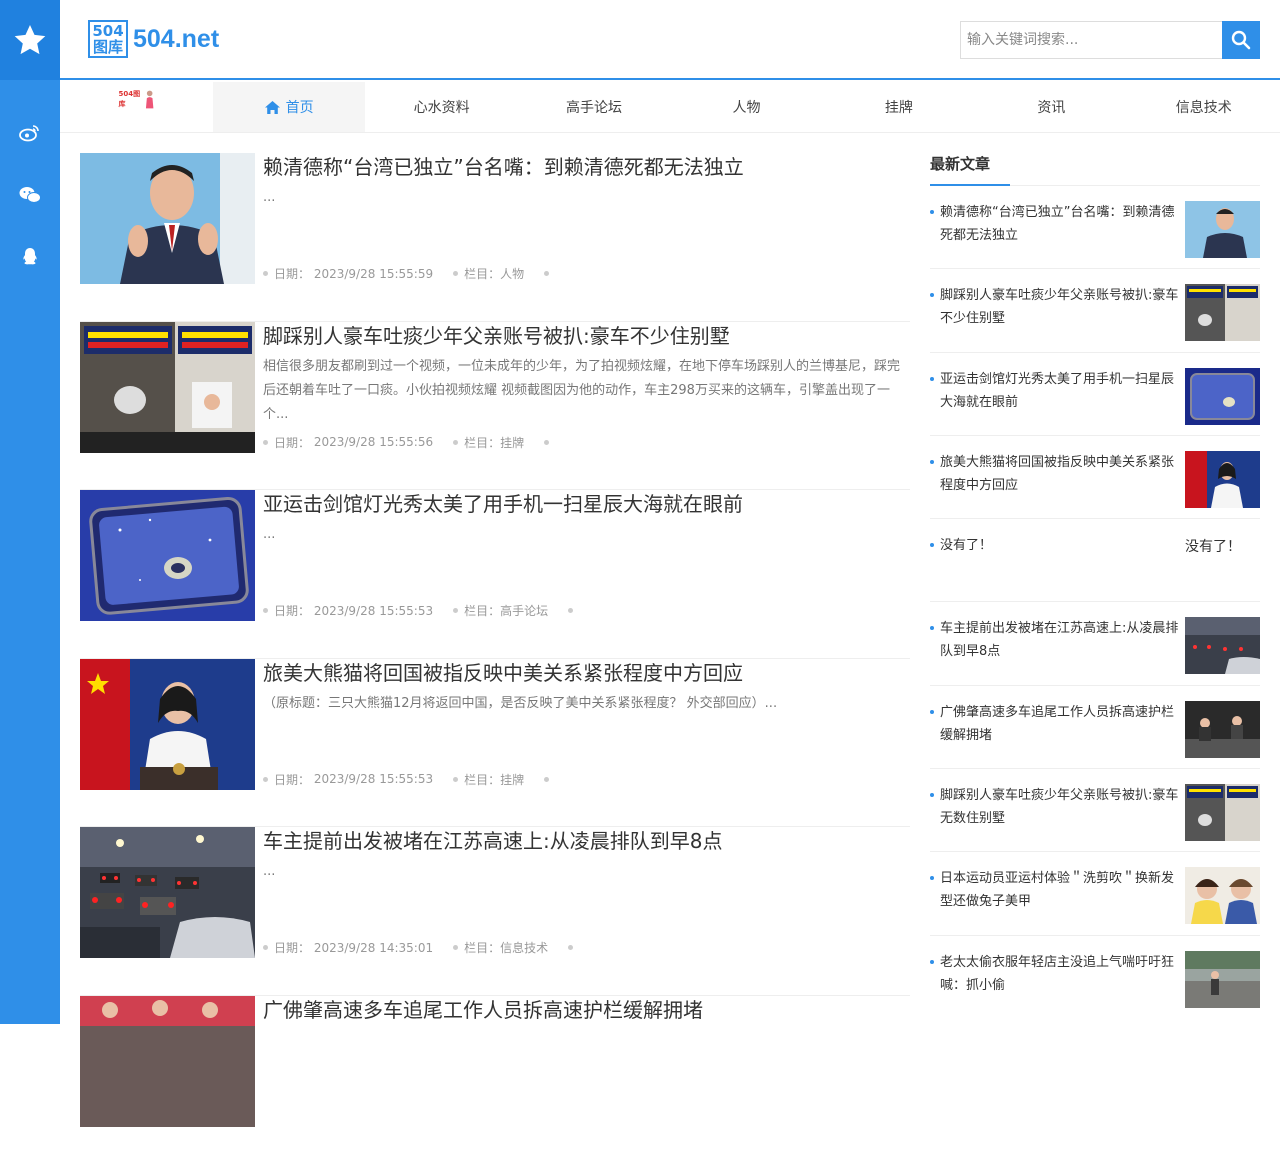 The image size is (1280, 1164). I want to click on nav-logo-text: 504图库, so click(131, 99).